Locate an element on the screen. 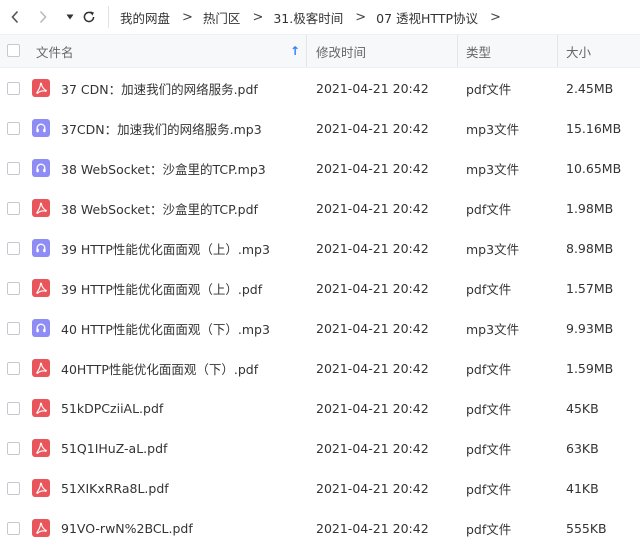 Image resolution: width=640 pixels, height=554 pixels. file-name: 91VO-rwN%2BCL.pdf is located at coordinates (127, 528).